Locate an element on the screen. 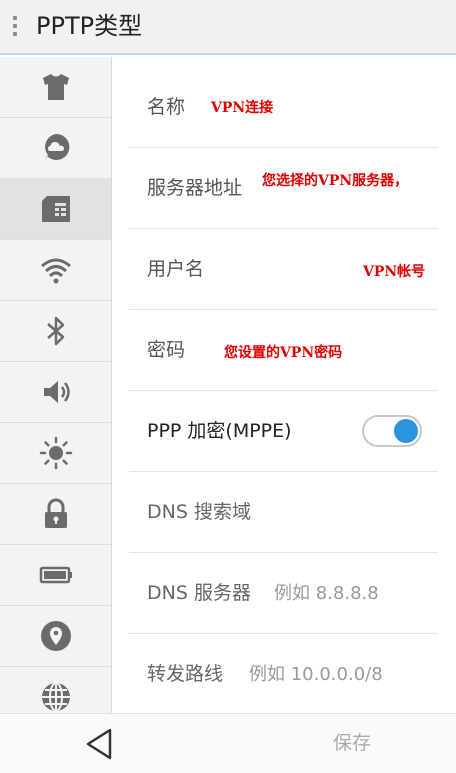  bottom-bar: 保存 is located at coordinates (228, 743).